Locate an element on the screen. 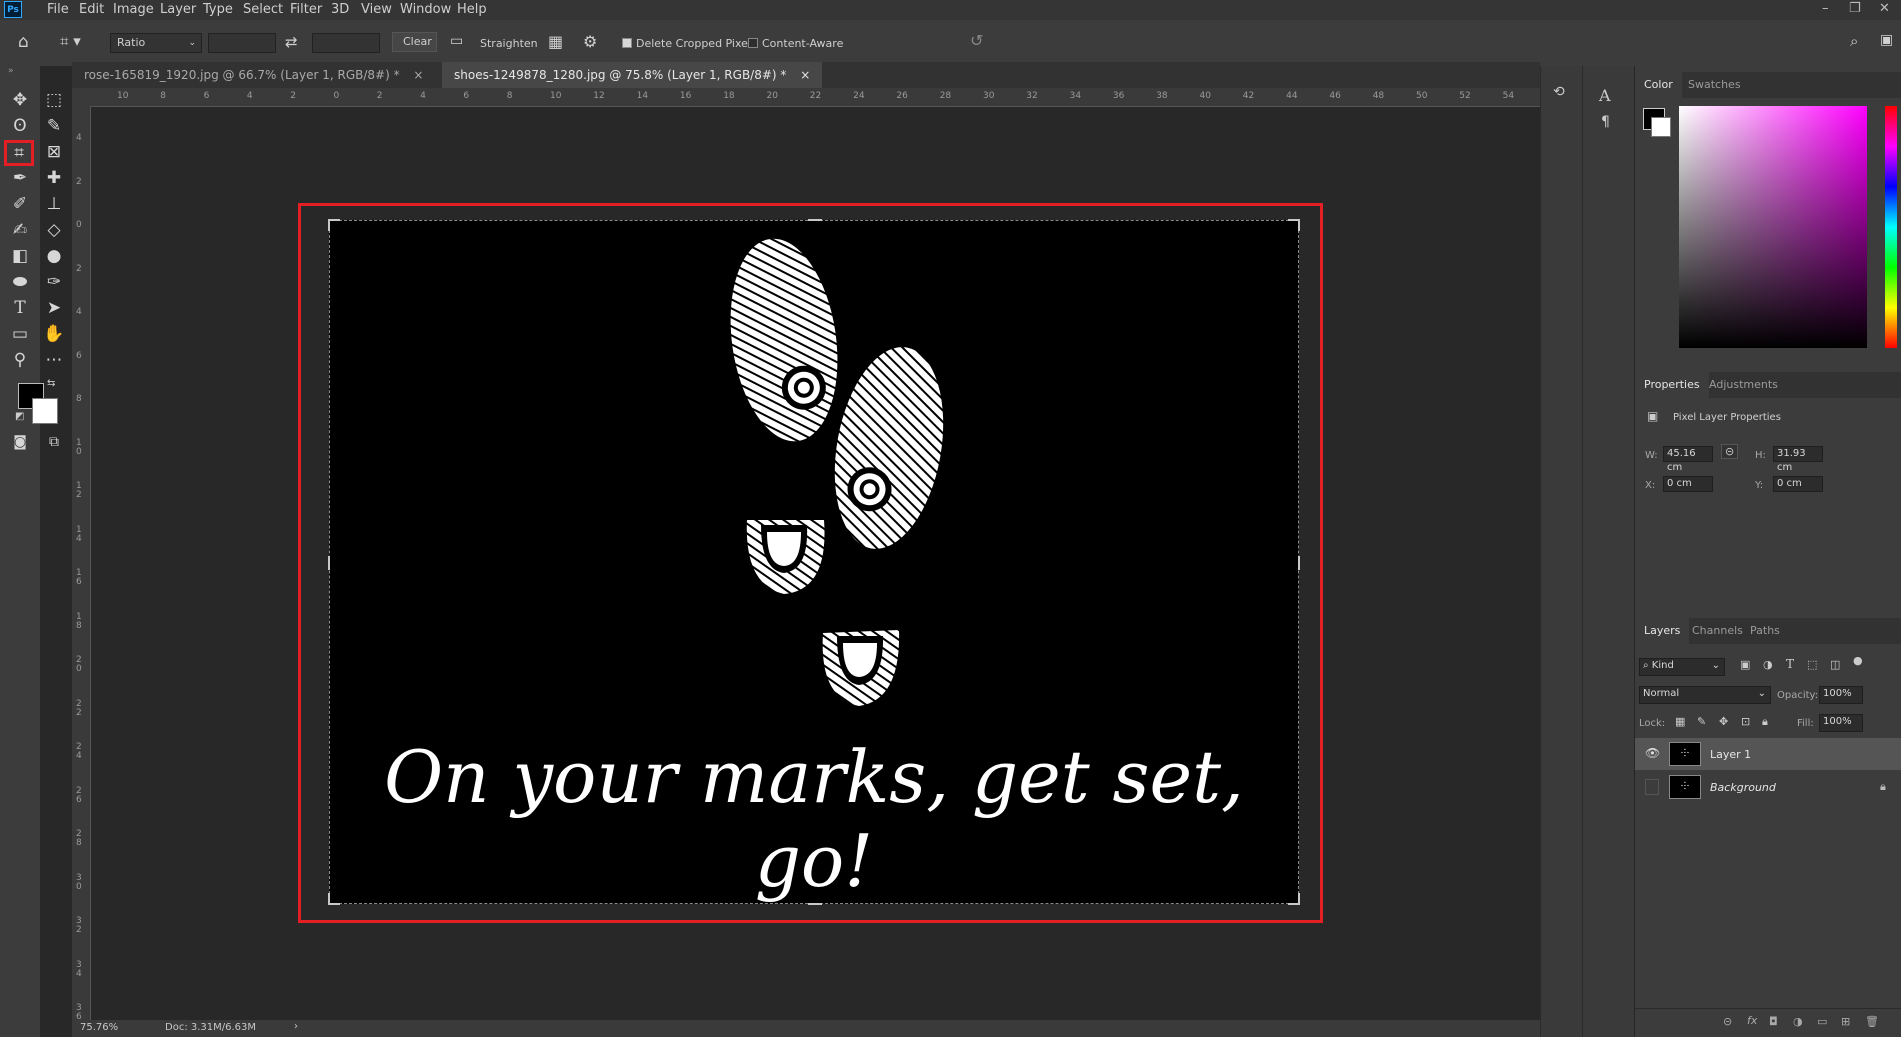 Image resolution: width=1901 pixels, height=1037 pixels. lasso-tool-icon: ʘ is located at coordinates (20, 126).